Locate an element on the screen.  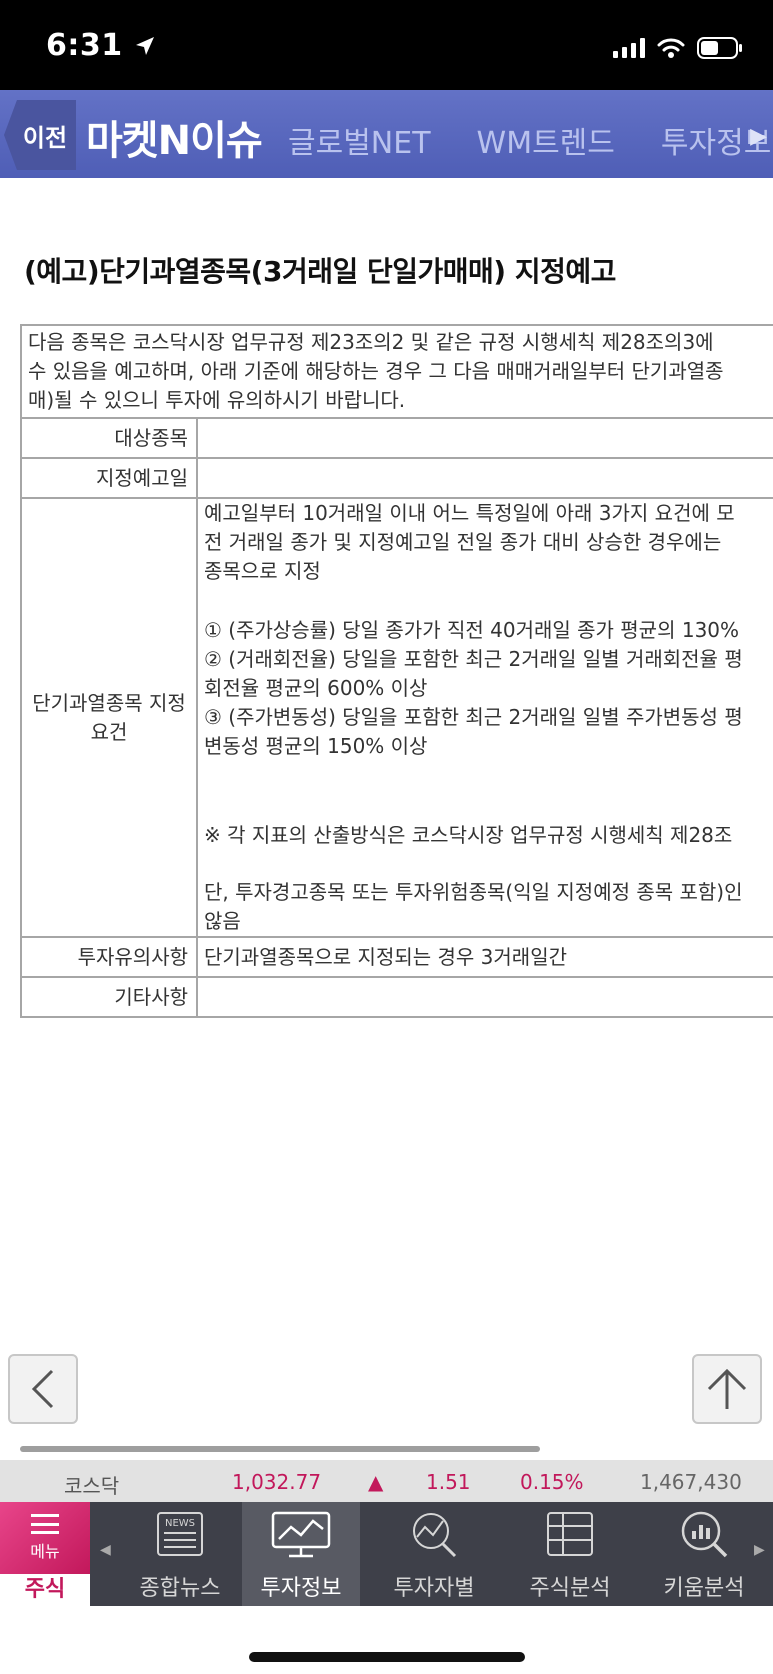
tab-by-investor: 투자자별 is located at coordinates (434, 1554).